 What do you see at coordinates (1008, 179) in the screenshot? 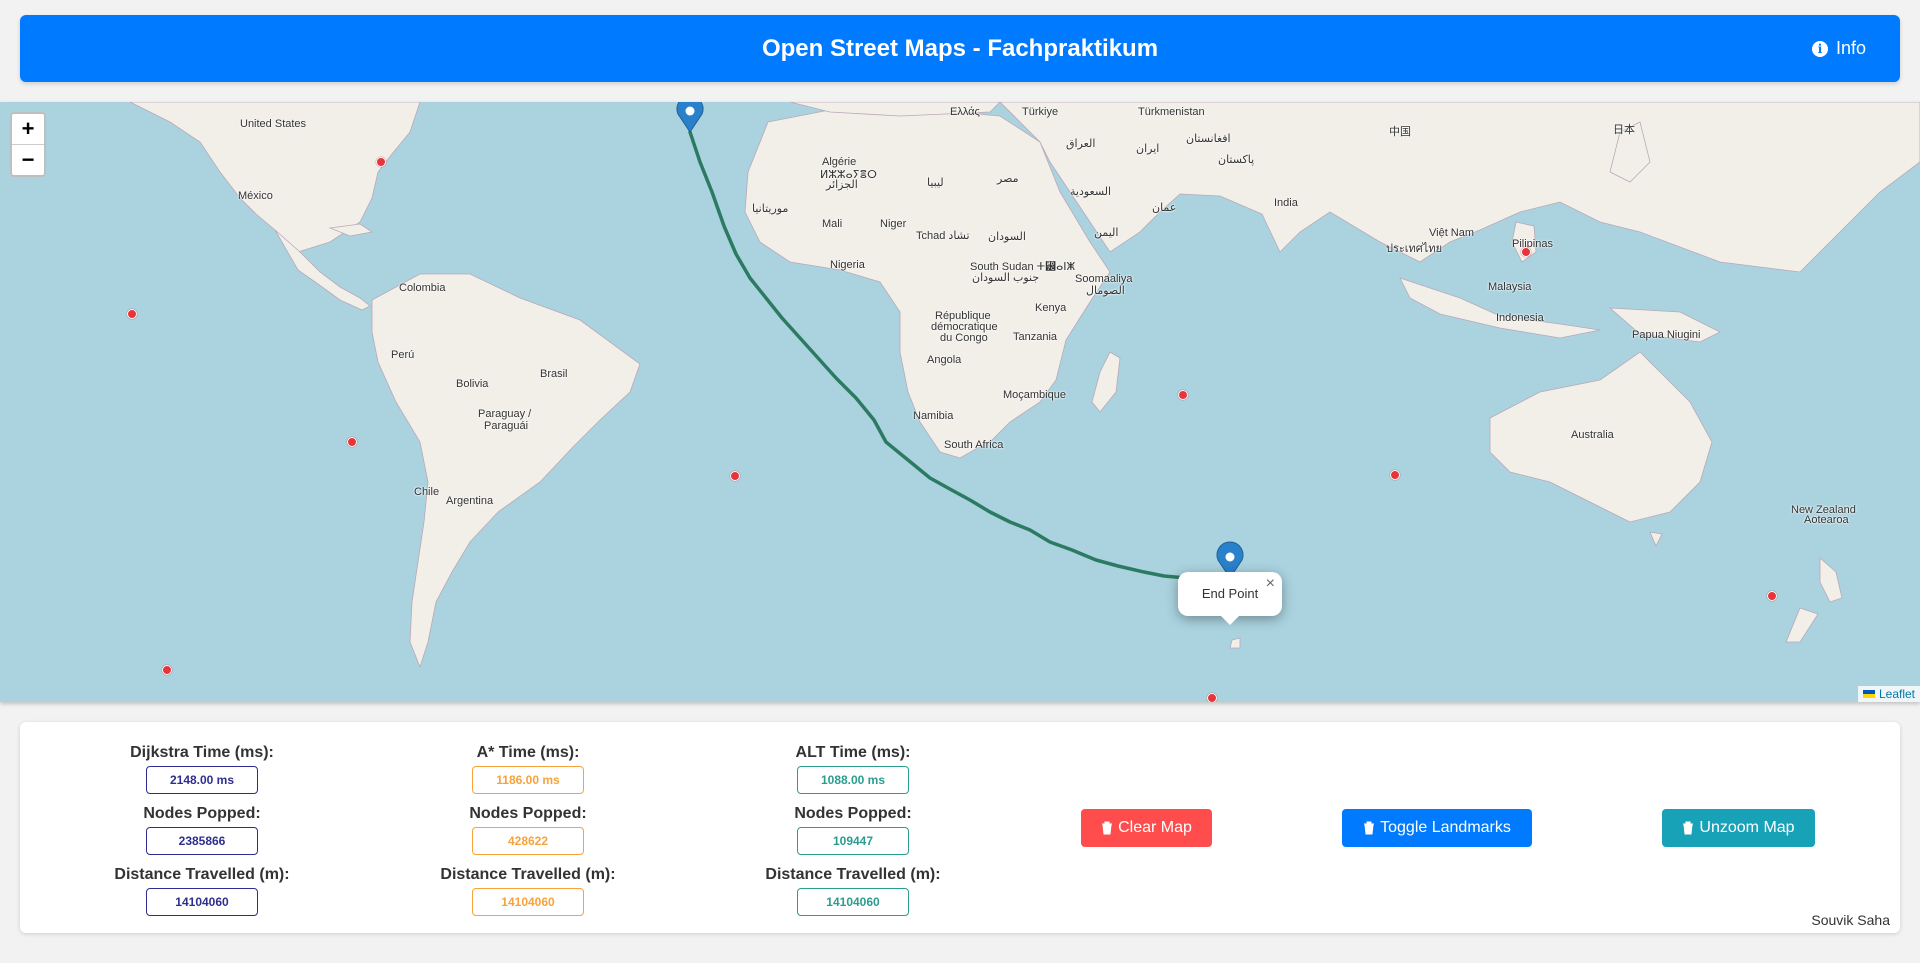
I see `map-country-label: مصر` at bounding box center [1008, 179].